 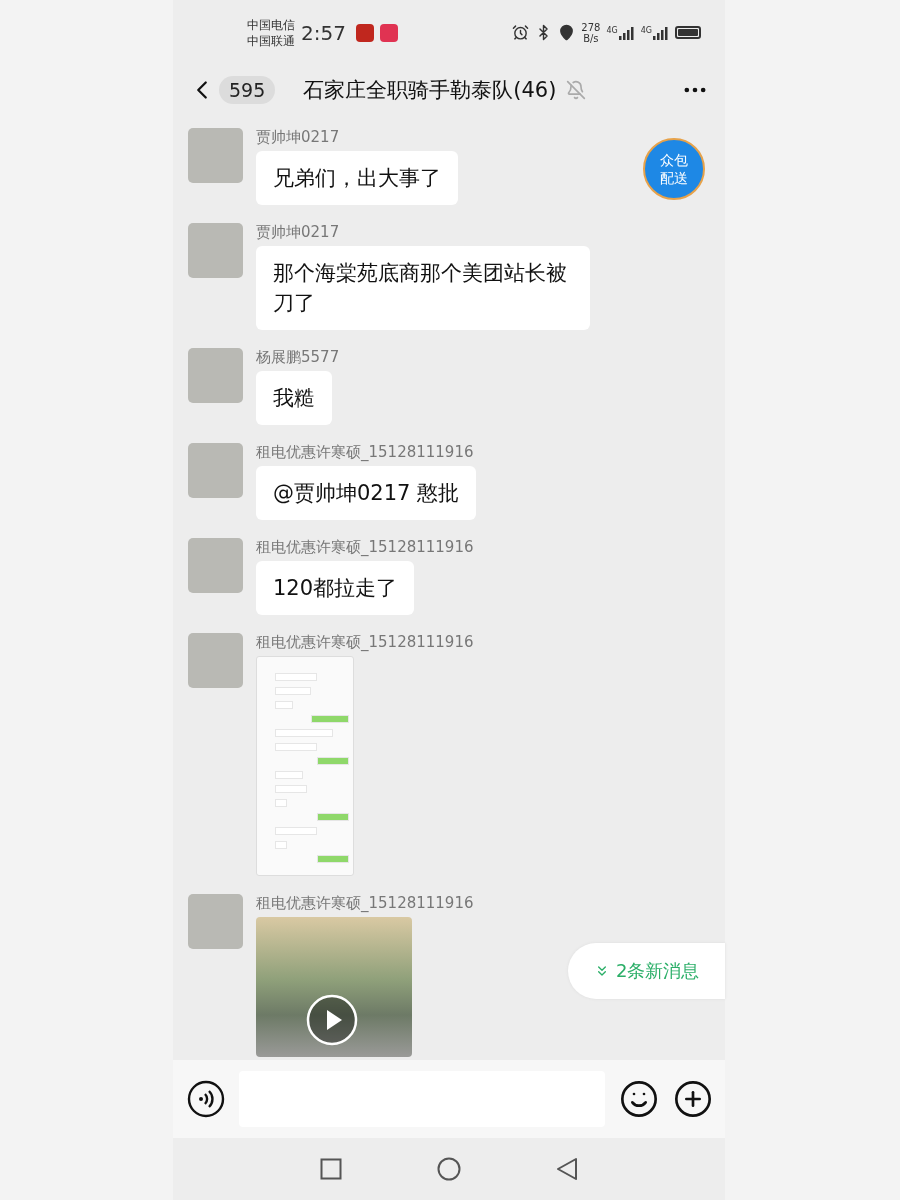 What do you see at coordinates (591, 27) in the screenshot?
I see `network-speed: 278` at bounding box center [591, 27].